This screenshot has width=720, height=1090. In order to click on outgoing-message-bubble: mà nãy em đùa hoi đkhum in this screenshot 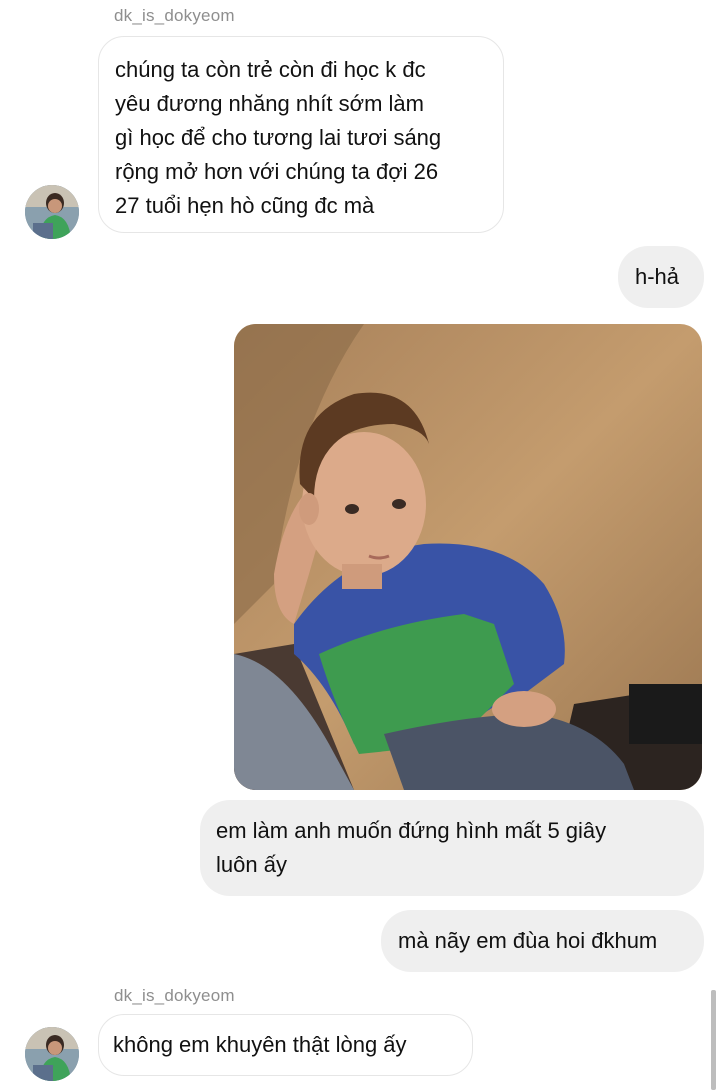, I will do `click(542, 941)`.